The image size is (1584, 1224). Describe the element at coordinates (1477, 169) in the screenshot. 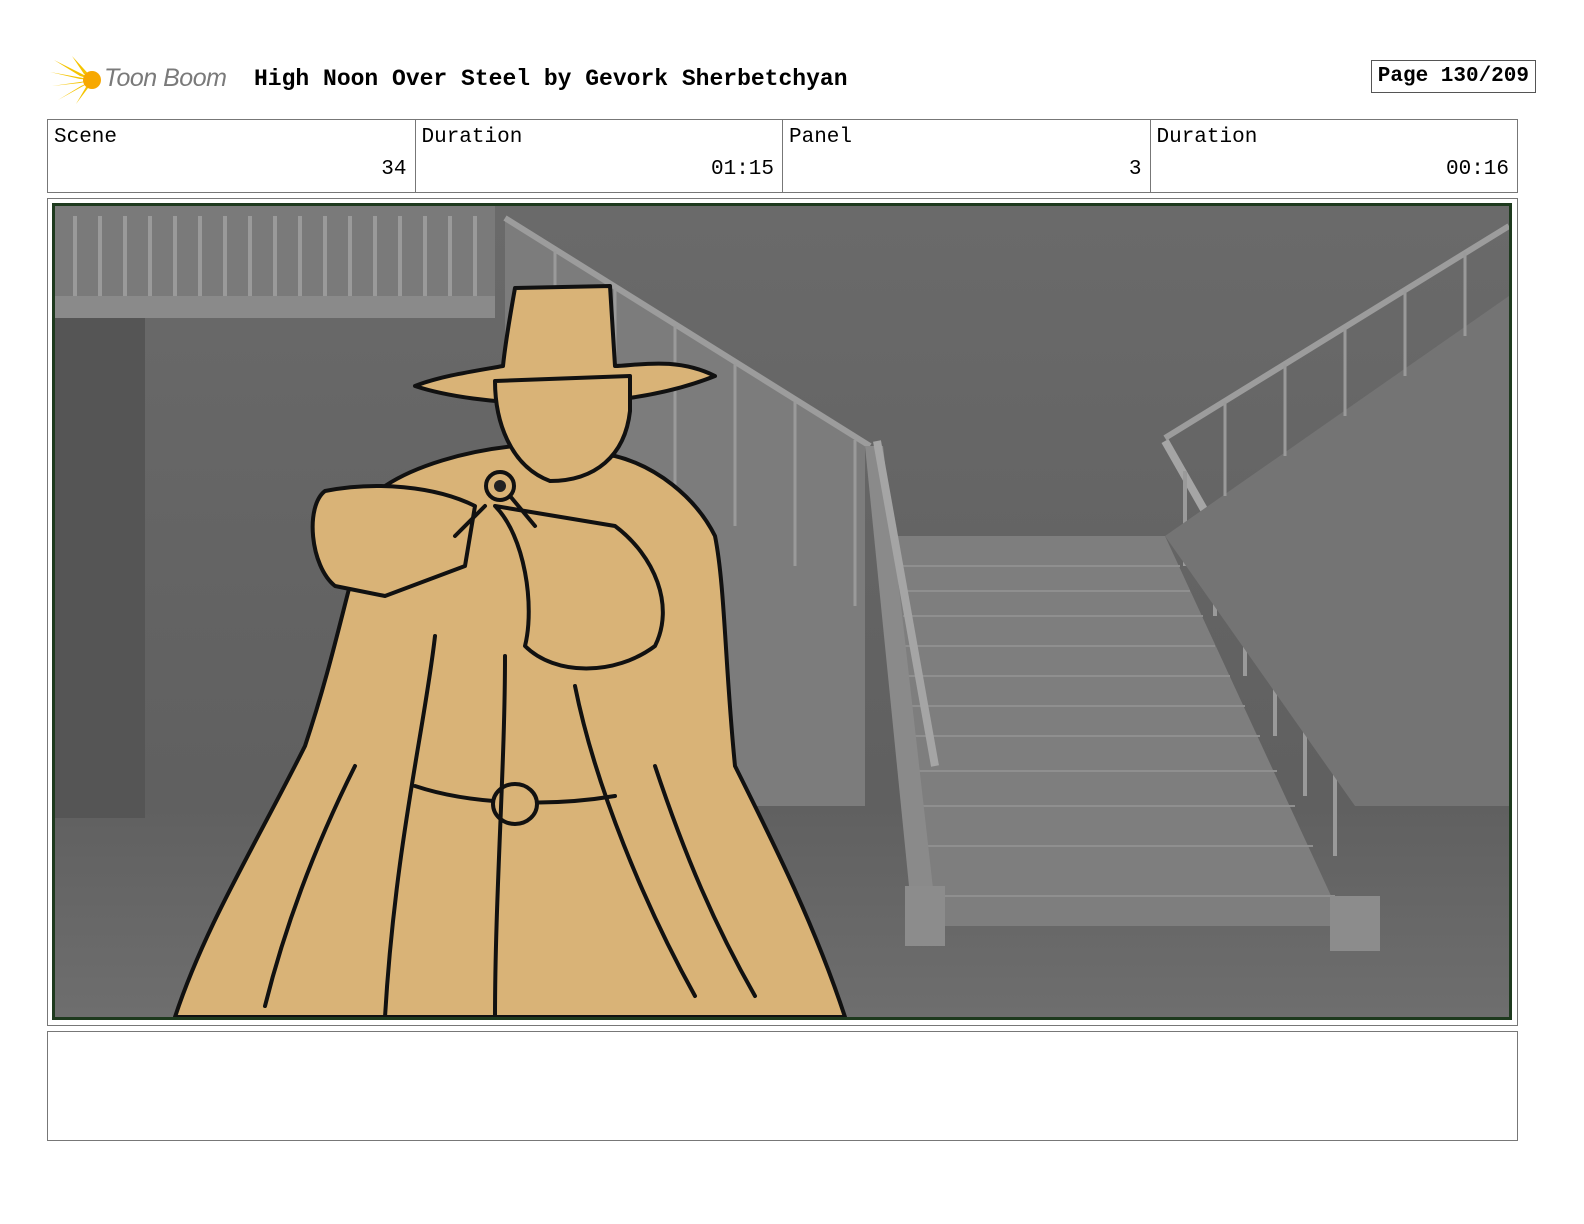

I see `panel-duration-value: 00:16` at that location.